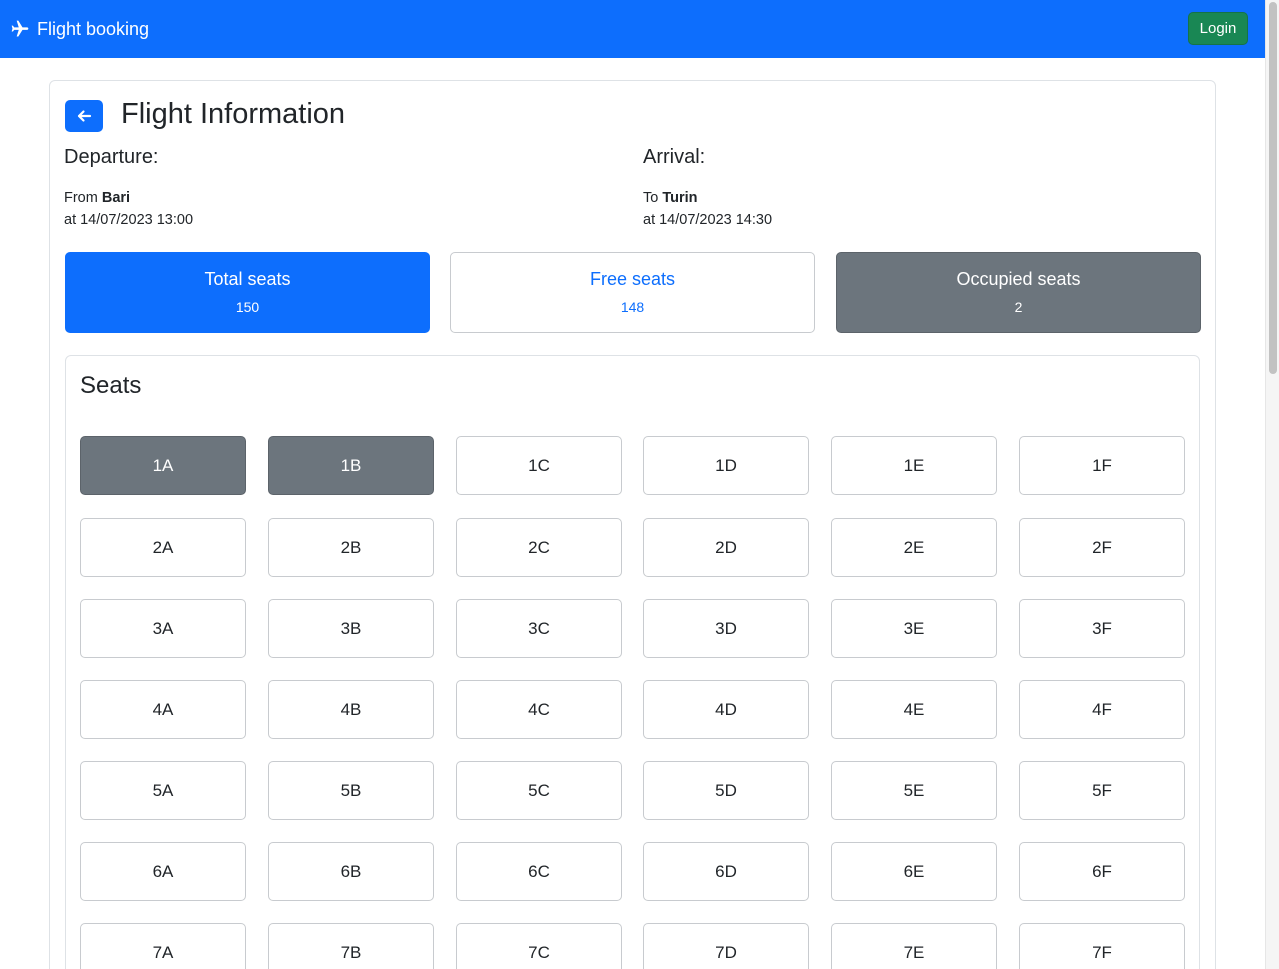  Describe the element at coordinates (914, 790) in the screenshot. I see `seat-button: 5E` at that location.